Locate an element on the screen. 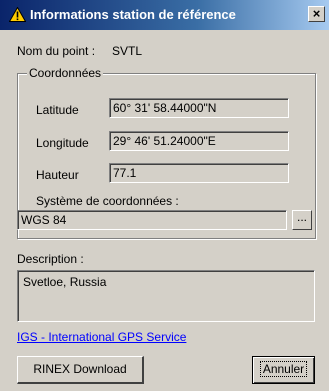 This screenshot has height=391, width=329. description-field: Svetloe, Russia is located at coordinates (166, 296).